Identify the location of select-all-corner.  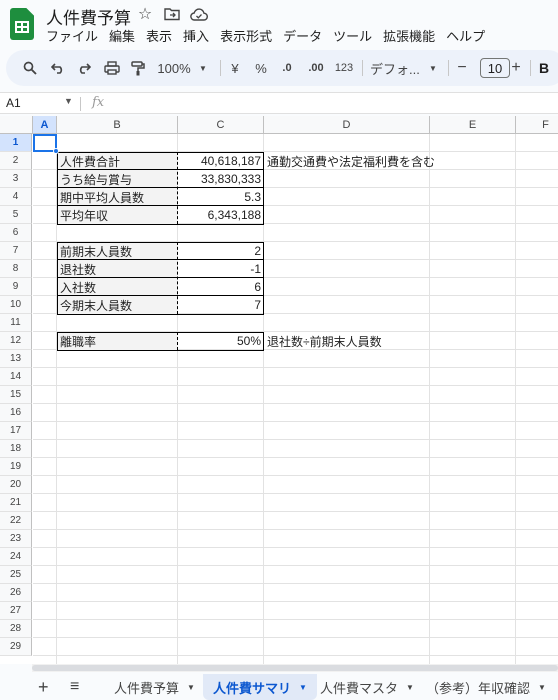
(16, 125).